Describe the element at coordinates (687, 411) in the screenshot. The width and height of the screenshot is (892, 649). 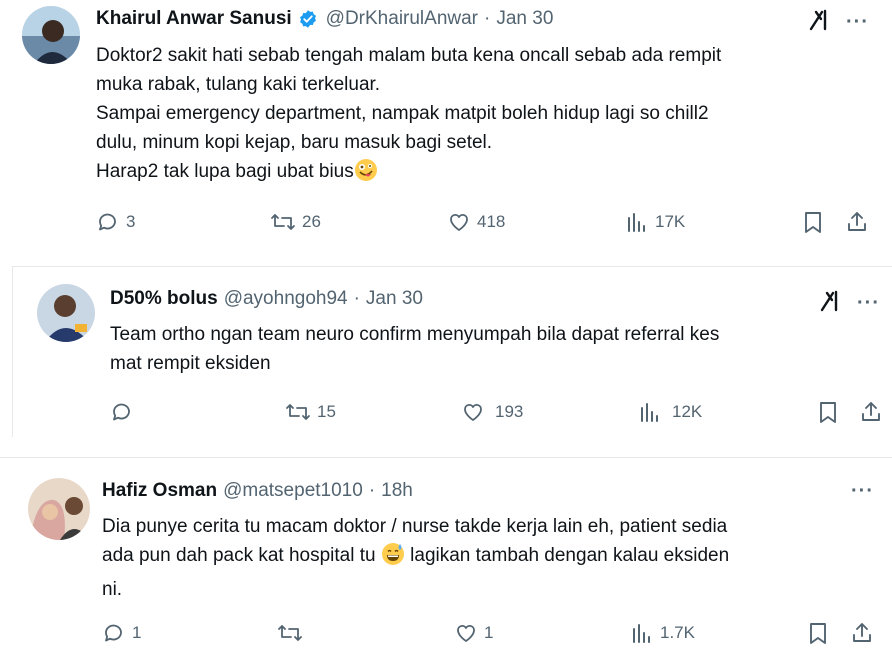
I see `views-count: 12K` at that location.